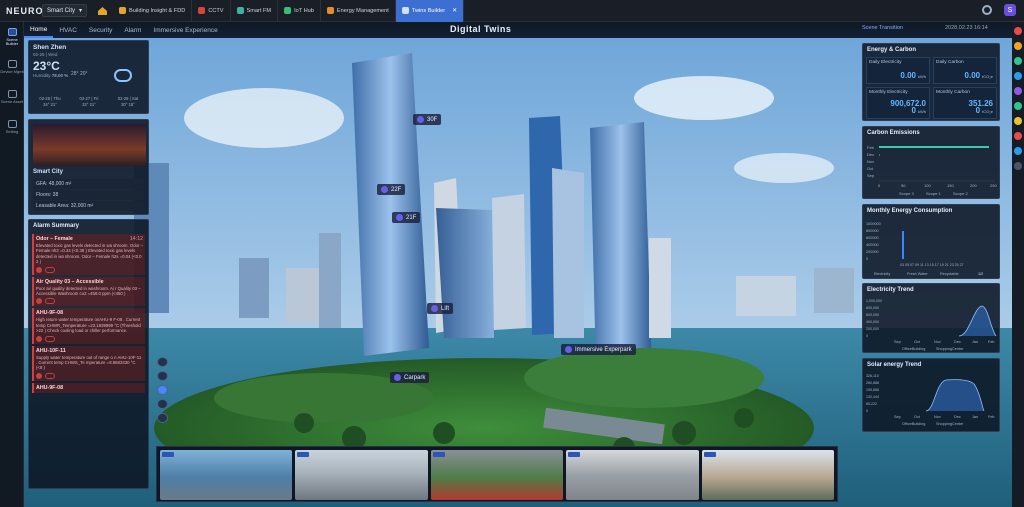 The width and height of the screenshot is (1024, 507). What do you see at coordinates (410, 377) in the screenshot?
I see `marker-carpark: Carpark` at bounding box center [410, 377].